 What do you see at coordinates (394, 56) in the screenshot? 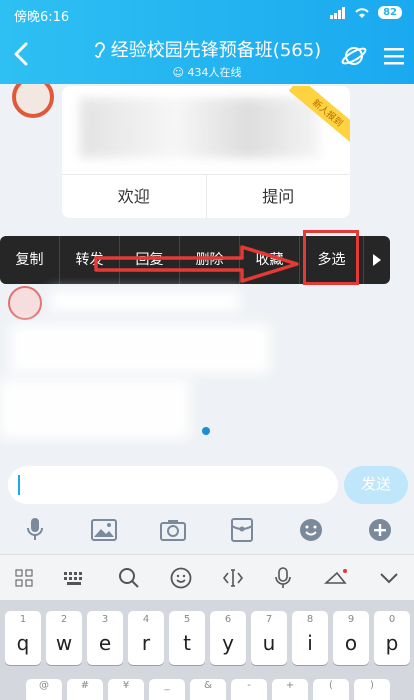
I see `menu-icon` at bounding box center [394, 56].